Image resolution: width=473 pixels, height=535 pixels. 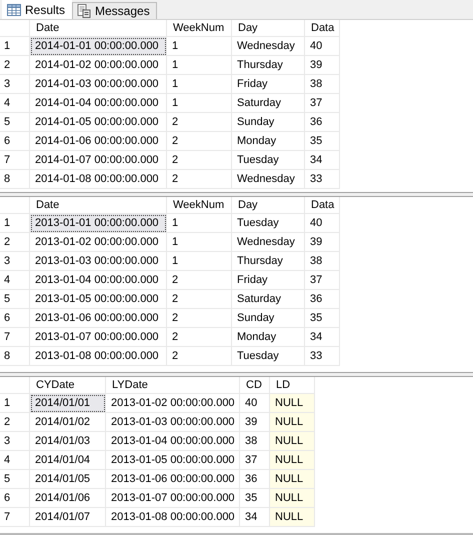 I want to click on table-cell: 2014-01-01 00:00:00.000, so click(x=98, y=46).